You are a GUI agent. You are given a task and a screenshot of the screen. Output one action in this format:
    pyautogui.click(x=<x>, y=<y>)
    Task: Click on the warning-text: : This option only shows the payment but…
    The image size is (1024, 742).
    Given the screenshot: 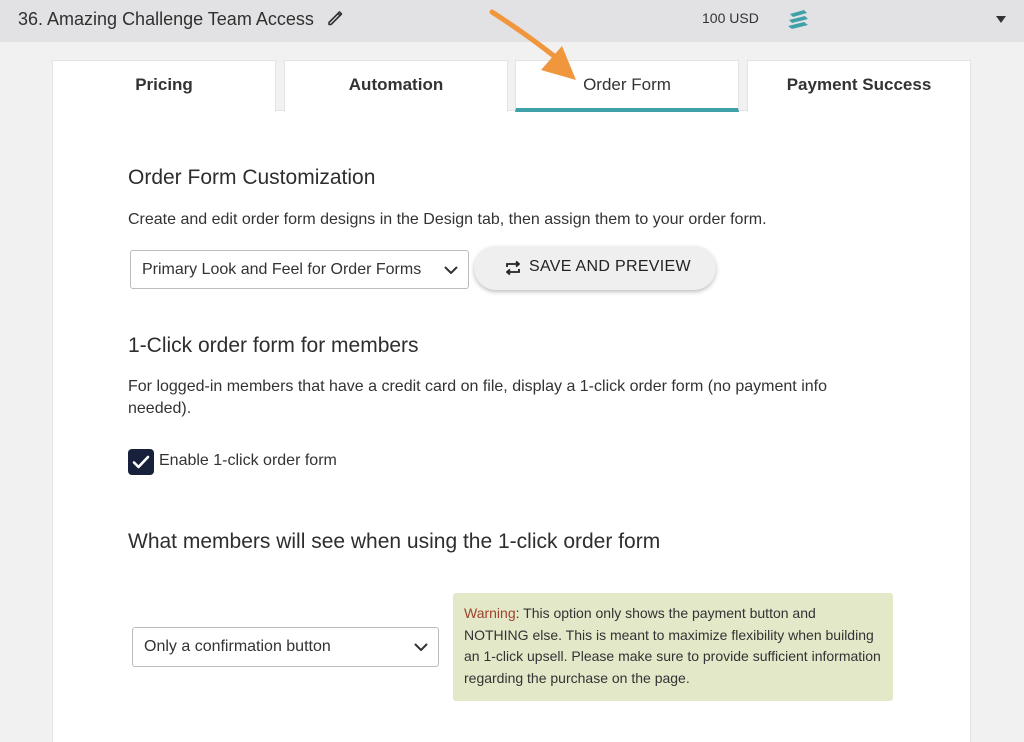 What is the action you would take?
    pyautogui.click(x=672, y=645)
    